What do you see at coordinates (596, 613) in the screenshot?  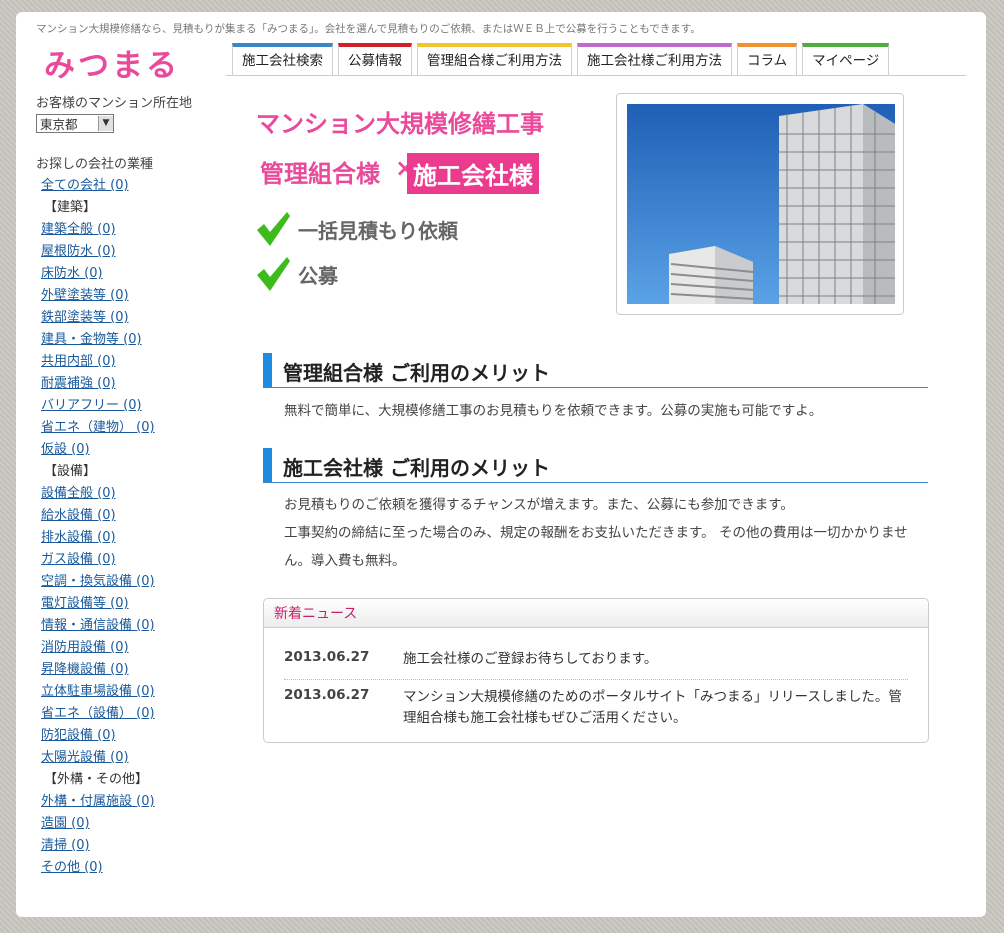 I see `news-header: 新着ニュース` at bounding box center [596, 613].